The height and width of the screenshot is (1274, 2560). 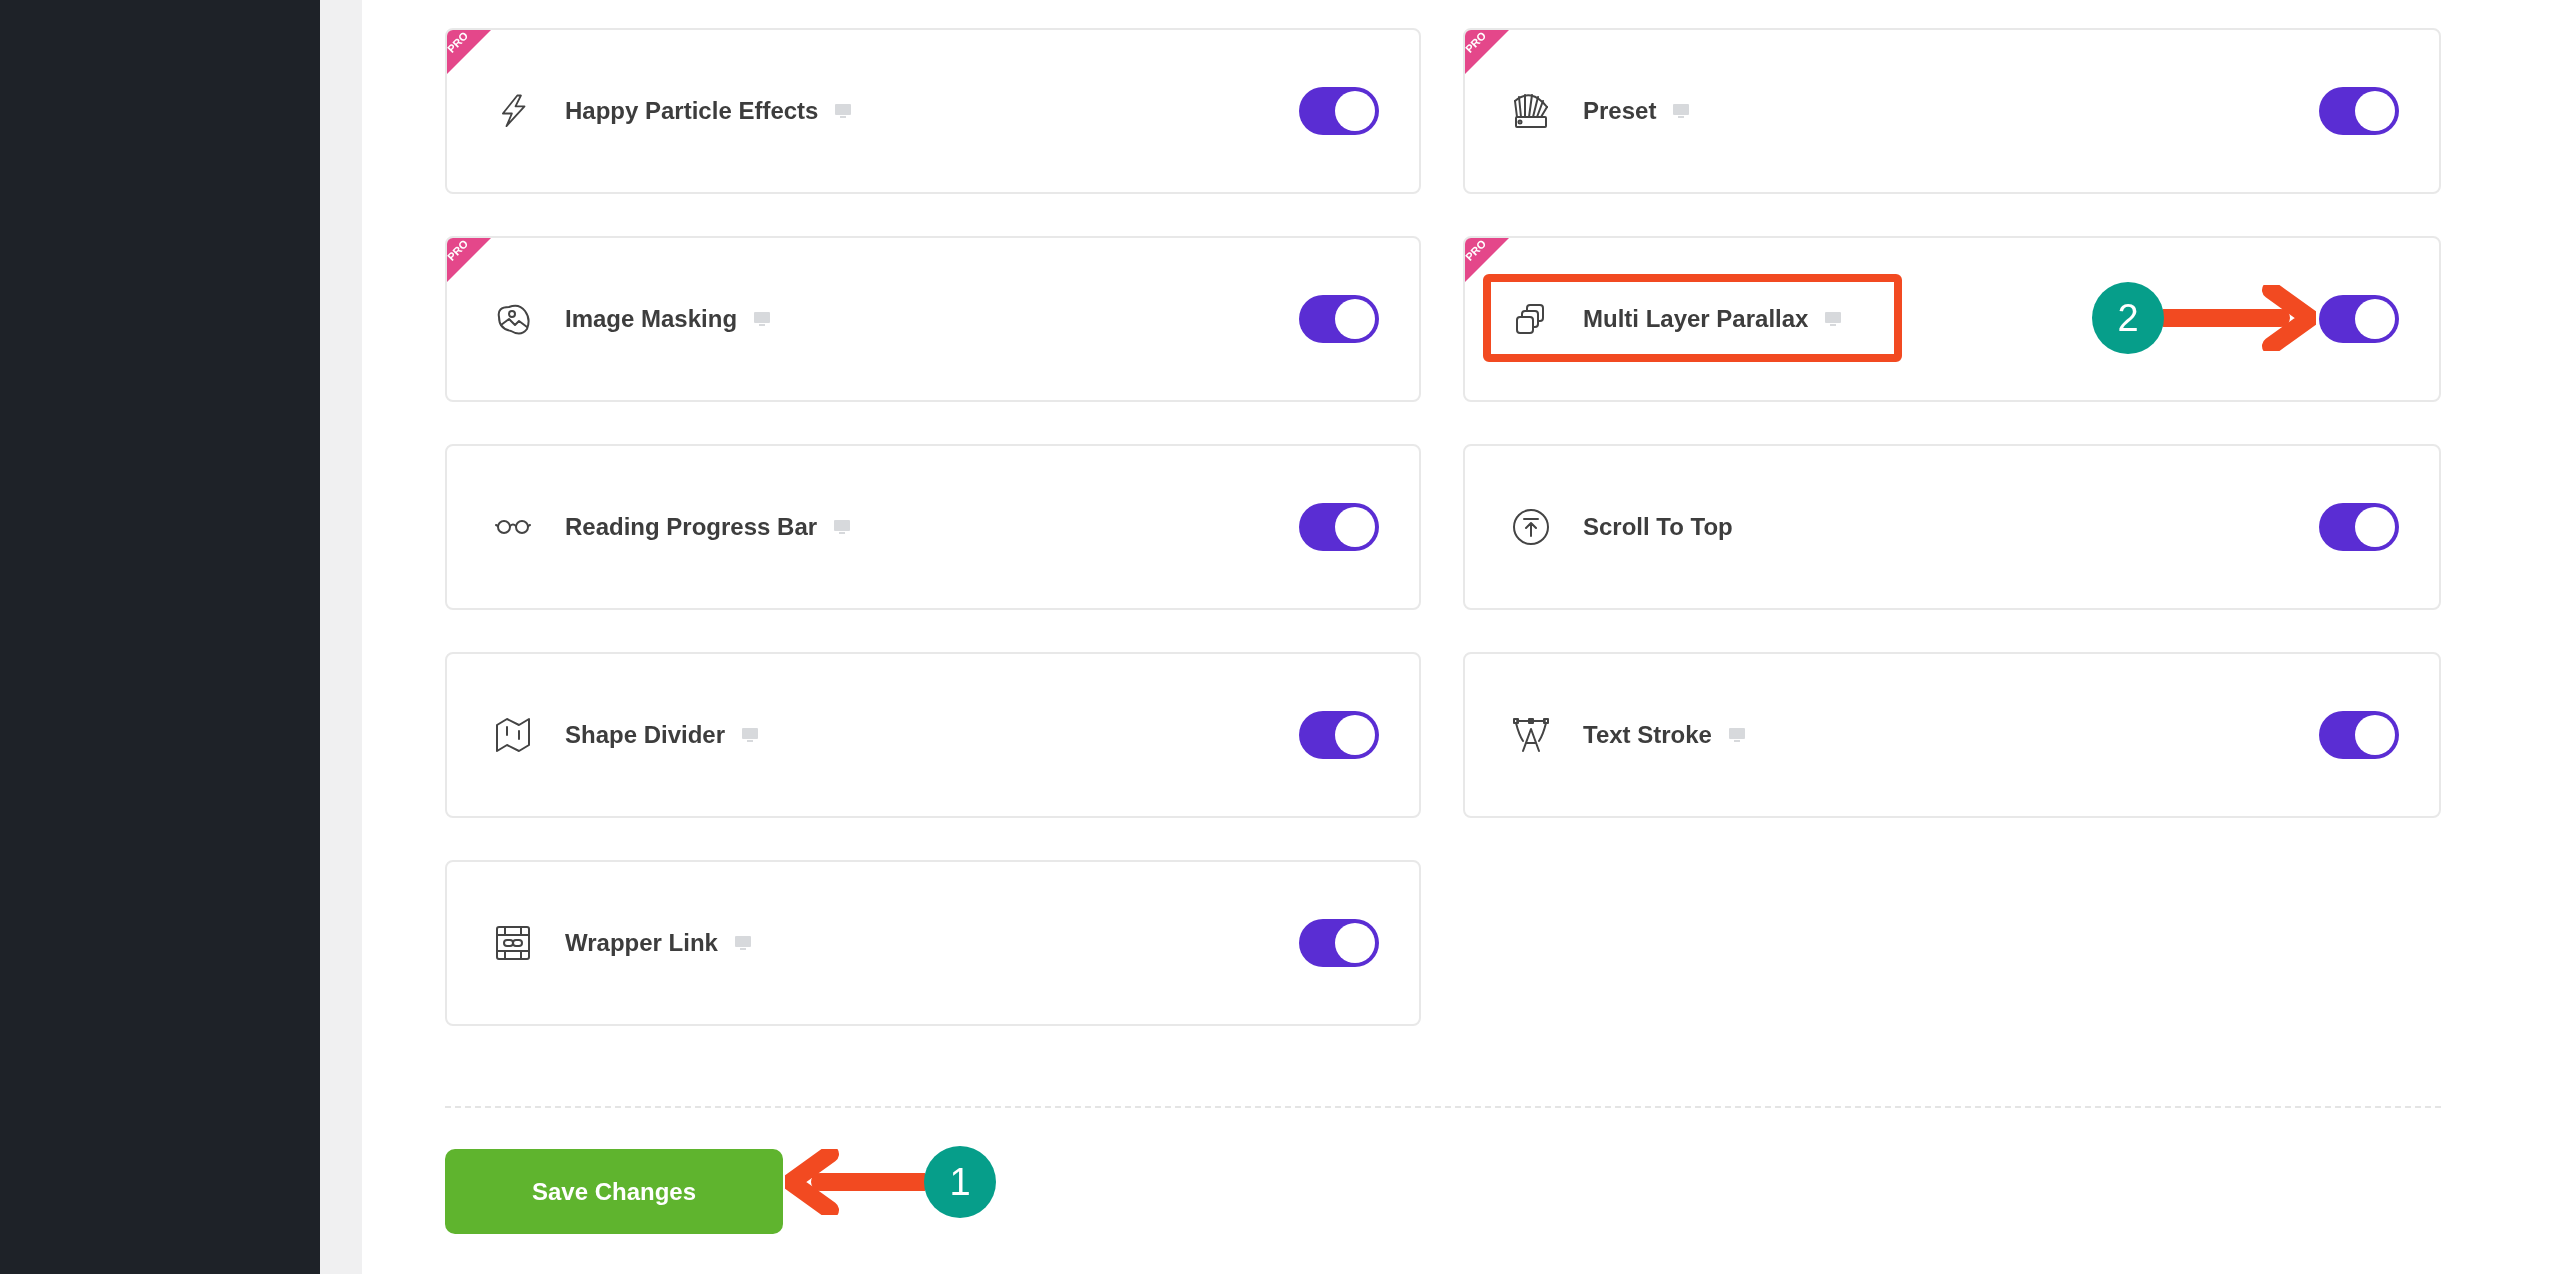 I want to click on module-name: Shape Divider, so click(x=645, y=735).